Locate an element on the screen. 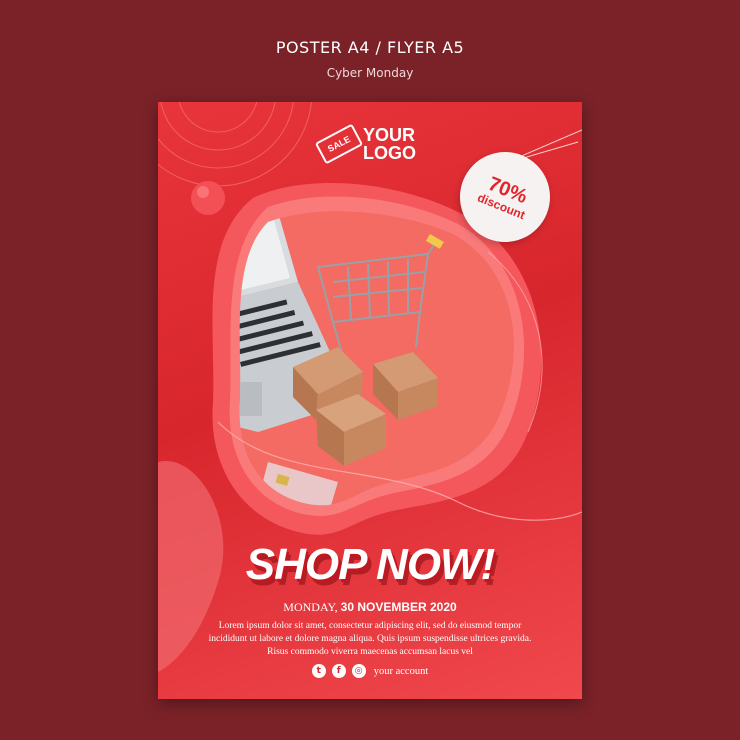 The image size is (740, 740). social-account: your account is located at coordinates (401, 671).